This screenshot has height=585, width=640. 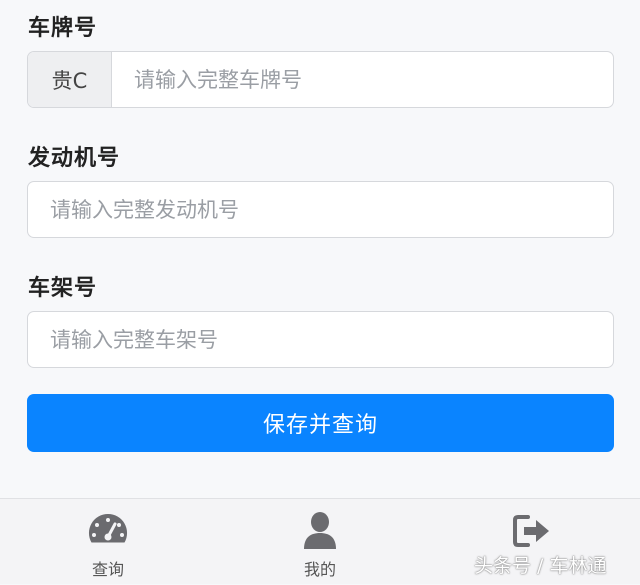 I want to click on user-icon, so click(x=320, y=531).